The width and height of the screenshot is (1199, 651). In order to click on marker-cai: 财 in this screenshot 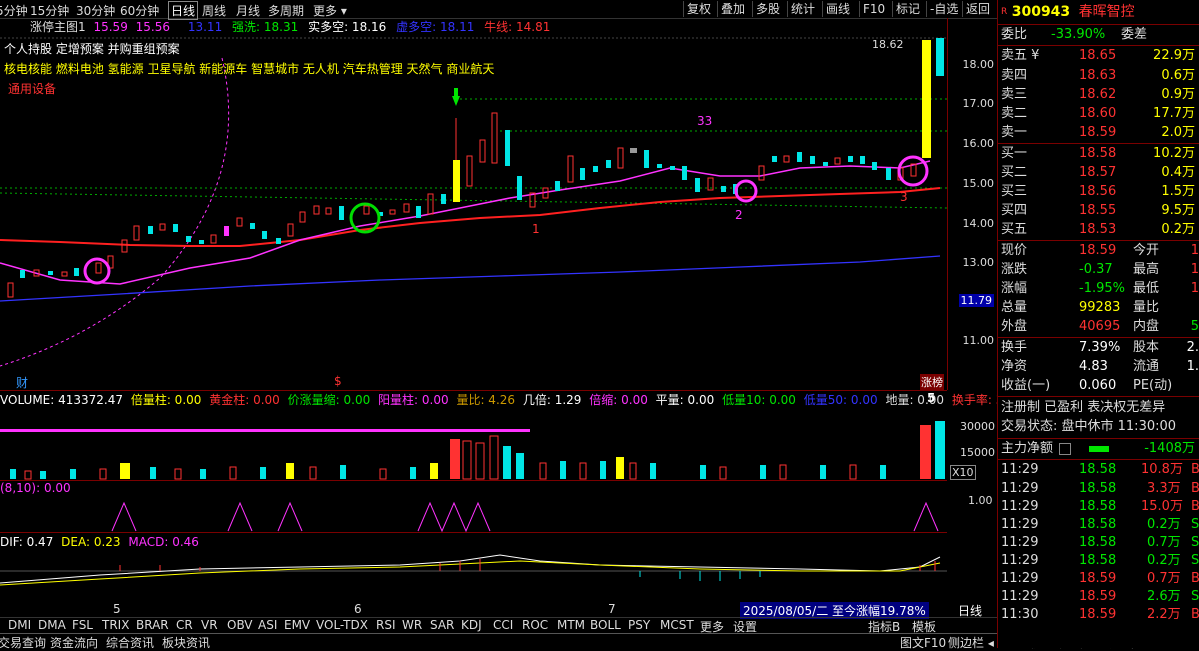, I will do `click(22, 382)`.